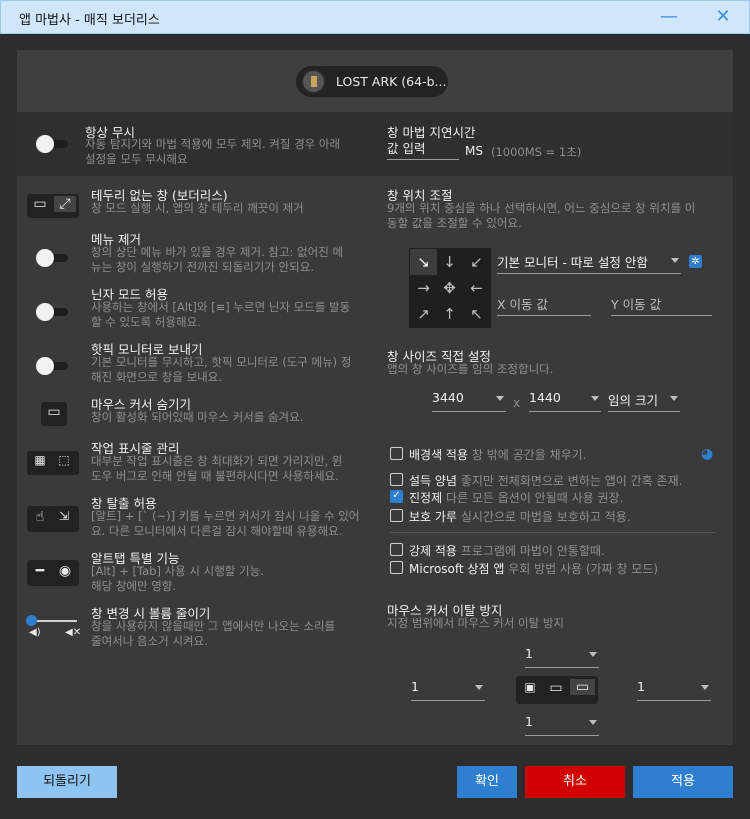 This screenshot has height=819, width=750. Describe the element at coordinates (633, 400) in the screenshot. I see `size-preset-value: 임의 크기` at that location.